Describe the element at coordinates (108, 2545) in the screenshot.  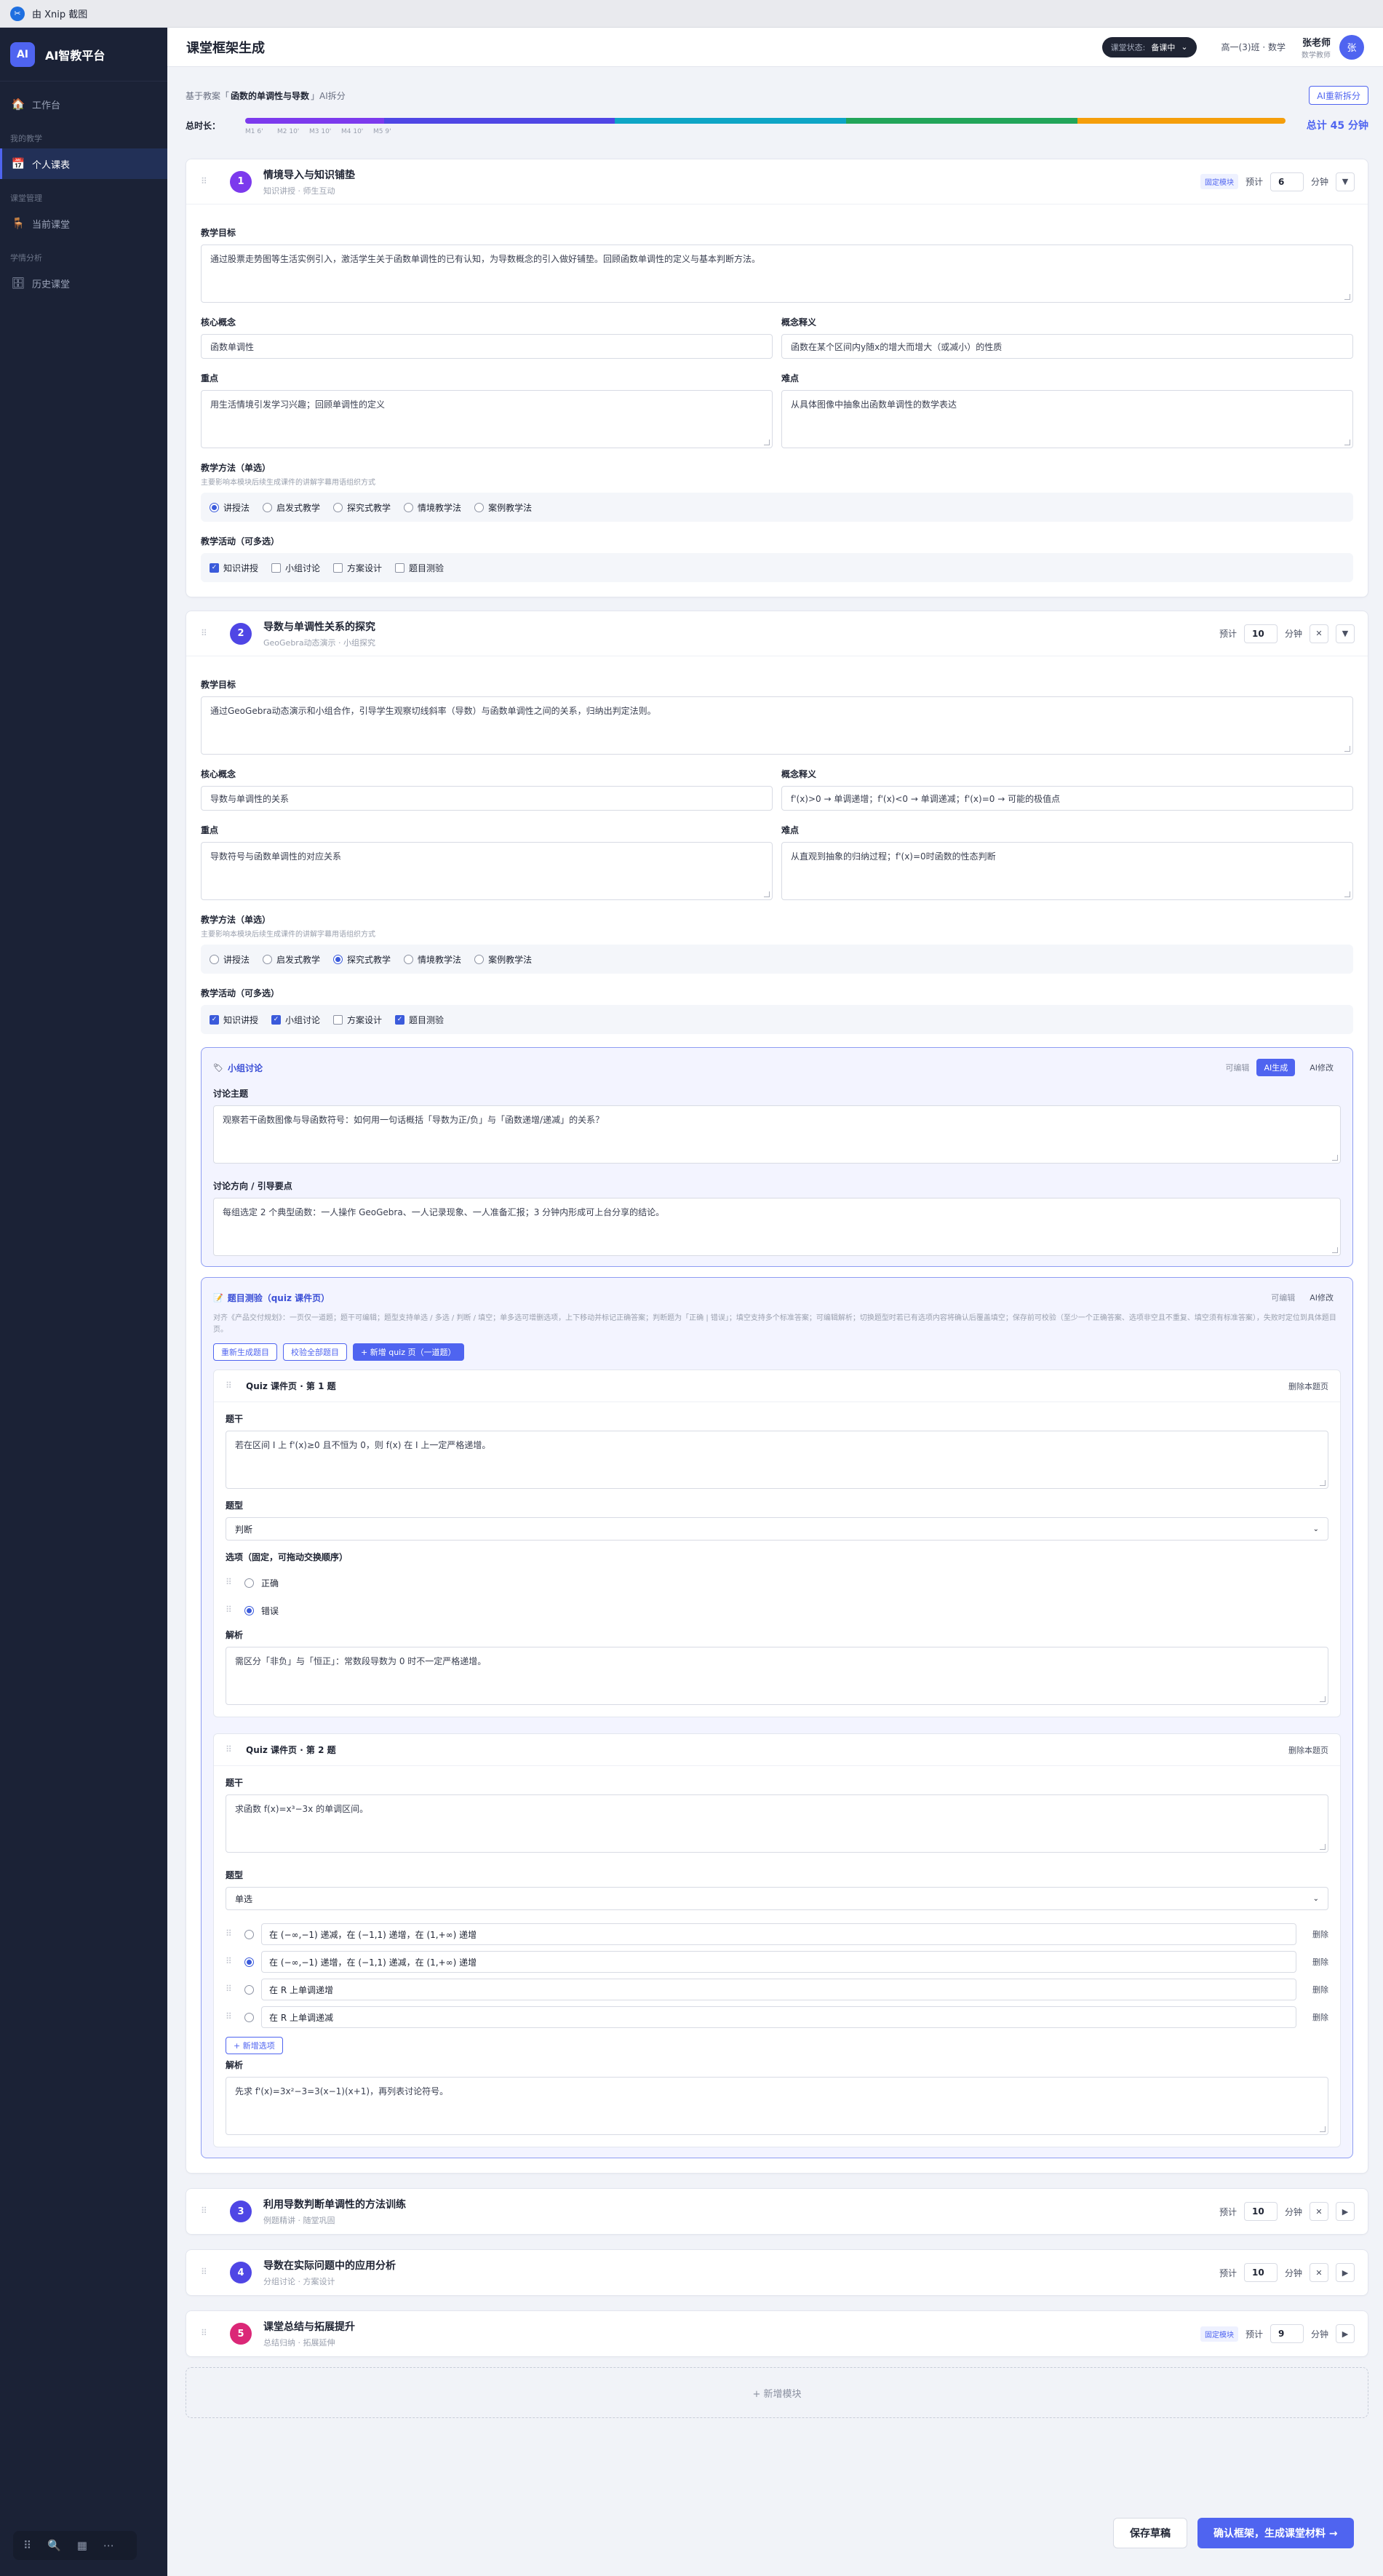
I see `more-icon: ⋯` at that location.